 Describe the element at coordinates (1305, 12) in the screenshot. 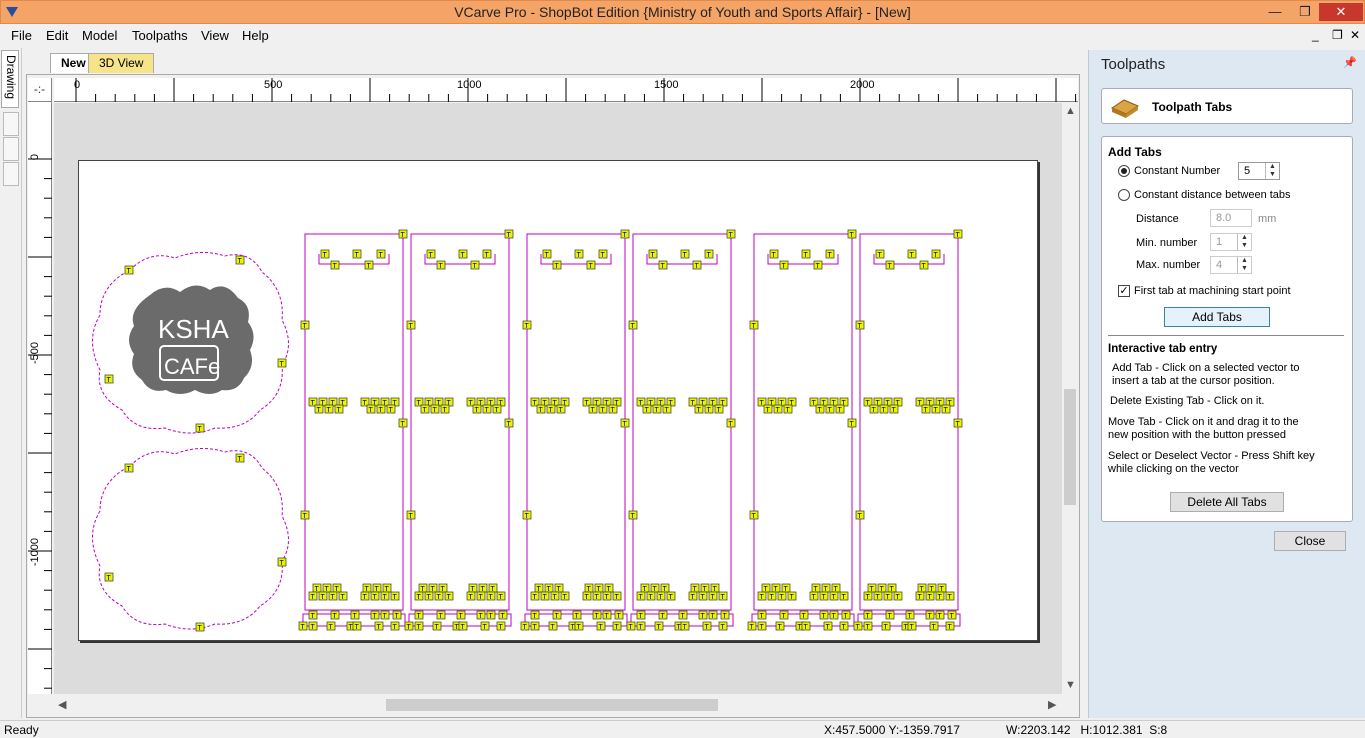

I see `restore-button: ❐` at that location.